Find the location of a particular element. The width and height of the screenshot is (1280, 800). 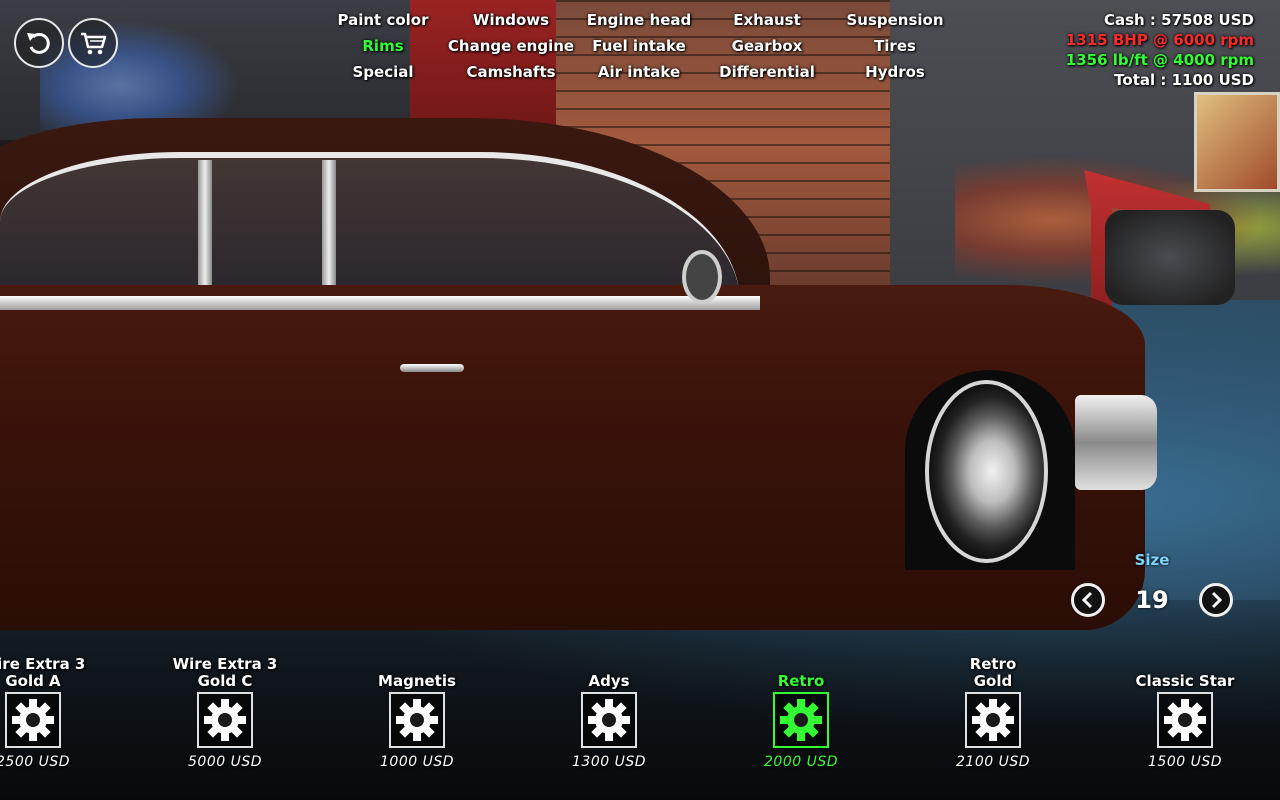

rim-name: Wire Extra 3 Gold A is located at coordinates (42, 670).